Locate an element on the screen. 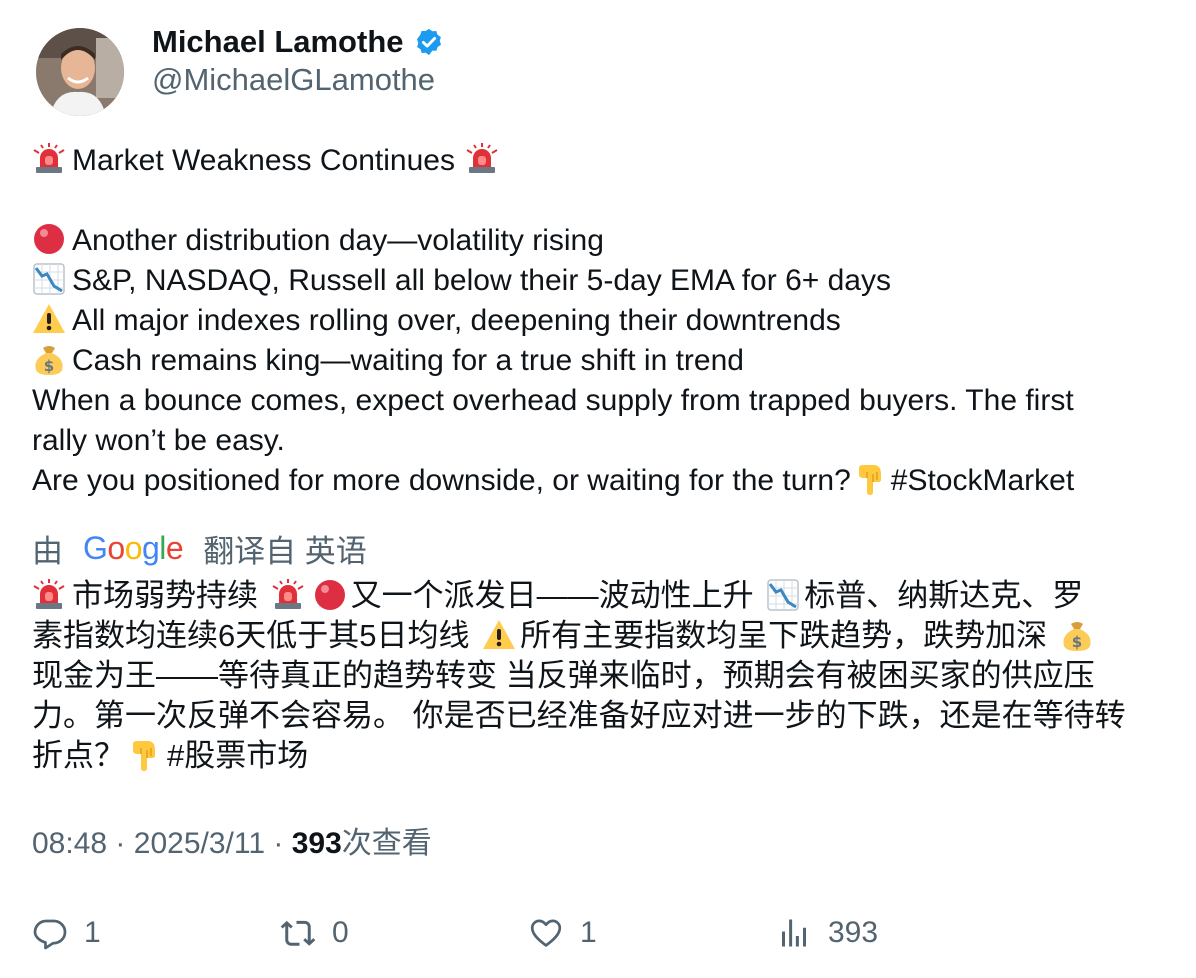 The image size is (1196, 978). reply-icon is located at coordinates (50, 934).